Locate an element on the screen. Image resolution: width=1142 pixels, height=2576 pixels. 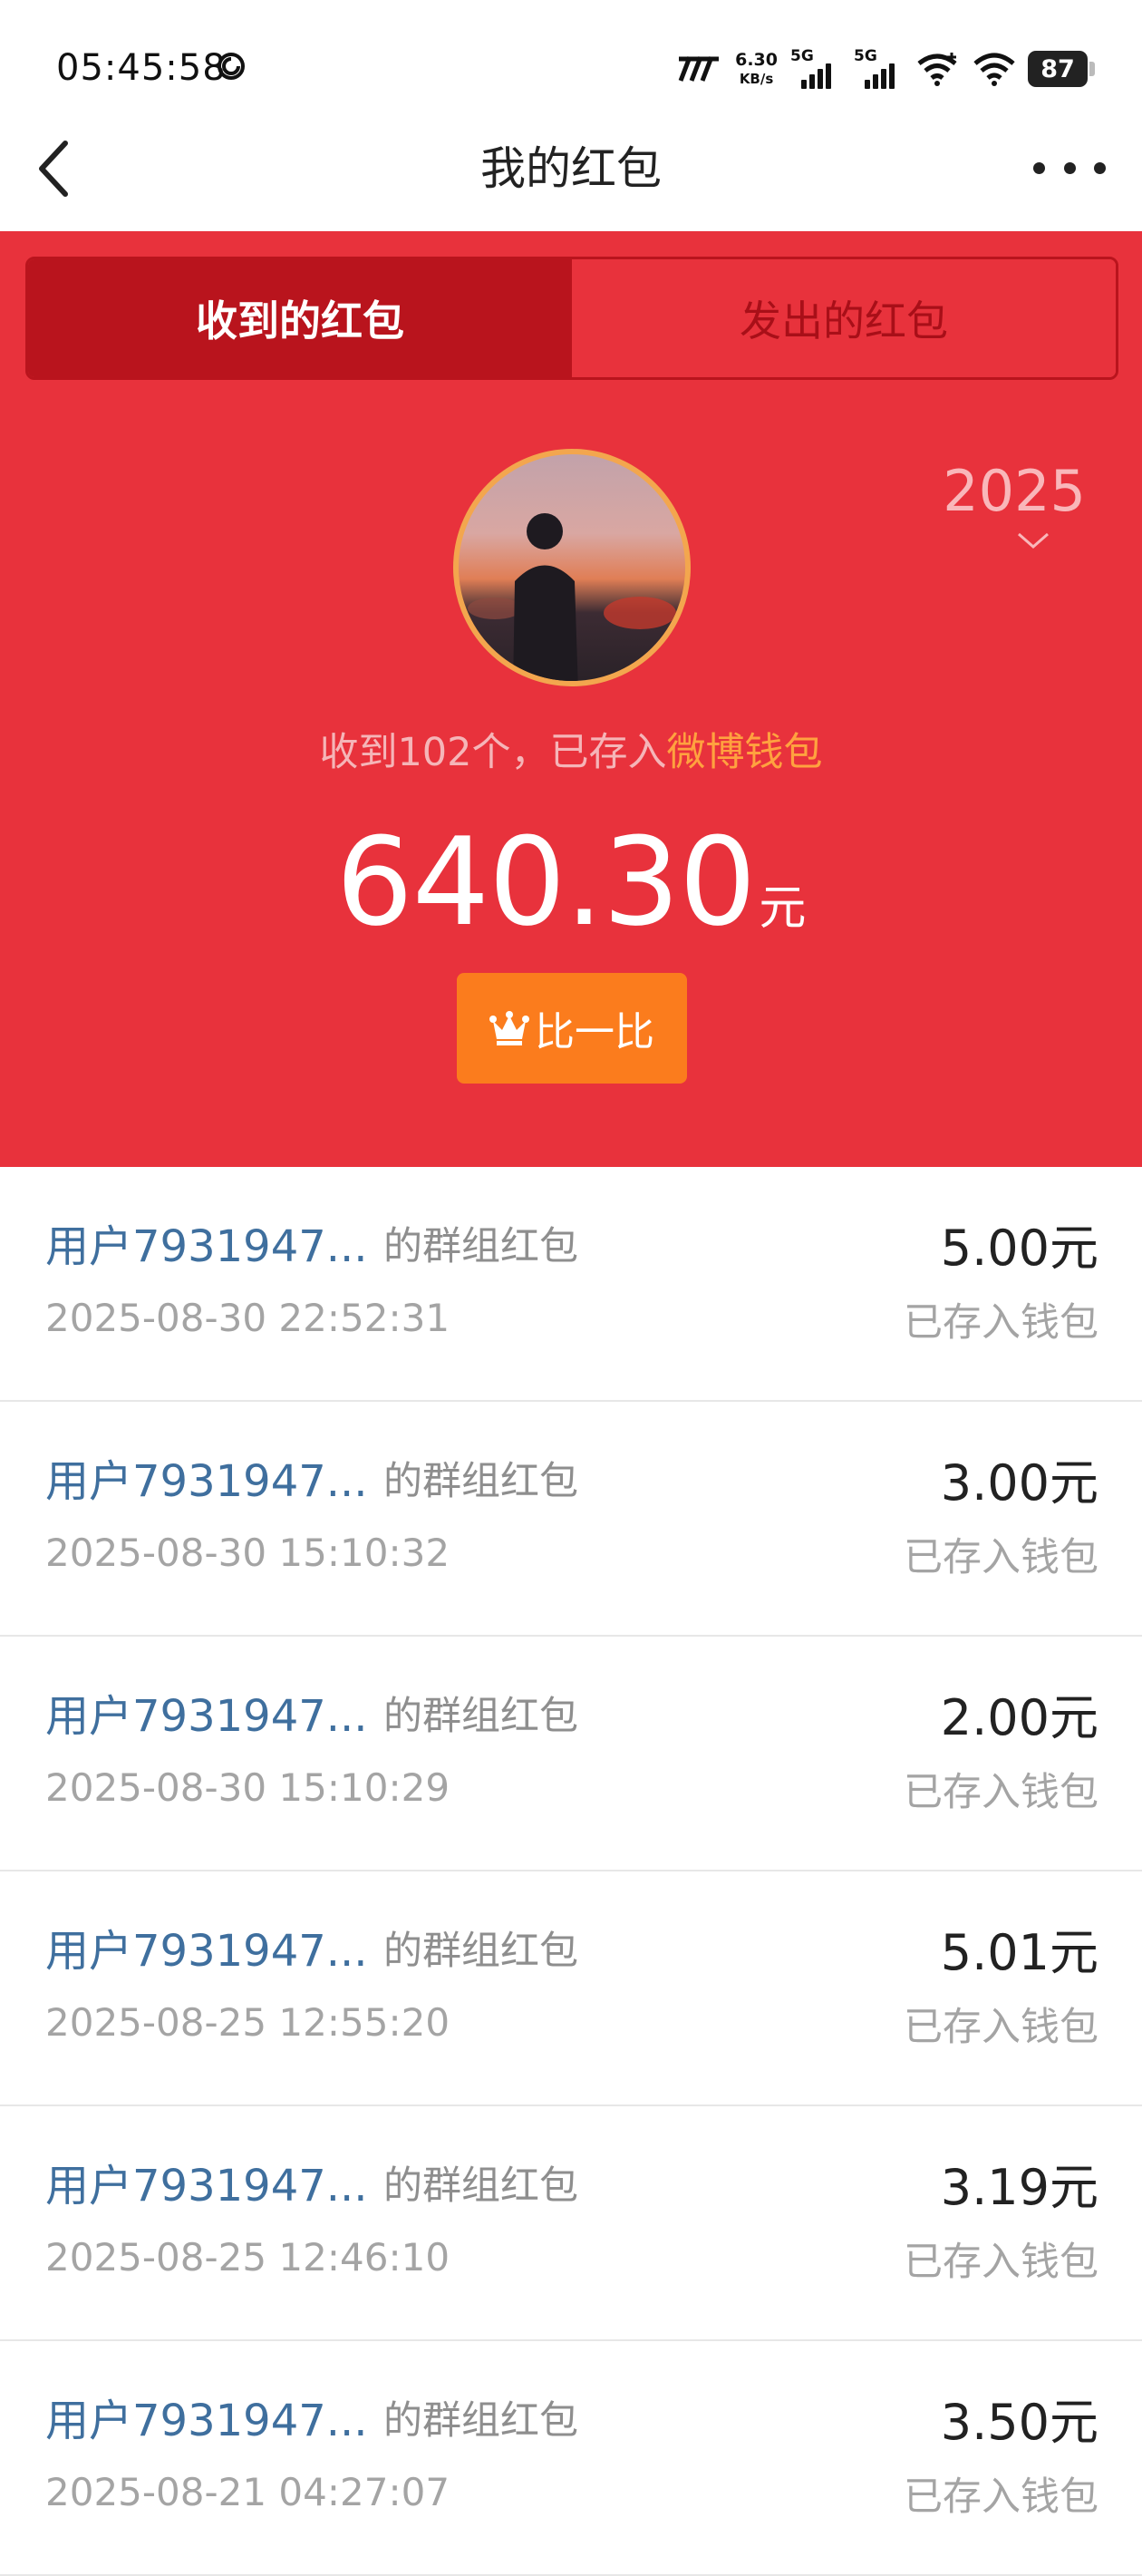
tab-received: 收到的红包 is located at coordinates (300, 318).